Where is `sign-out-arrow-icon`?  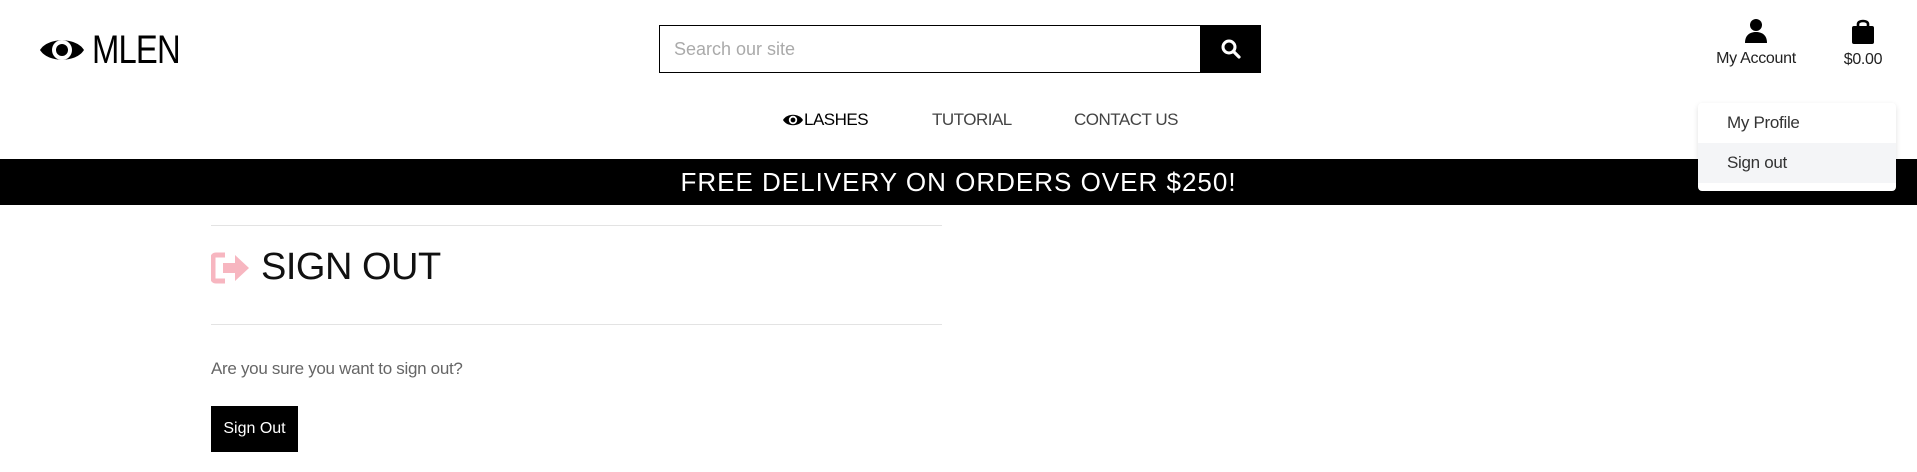
sign-out-arrow-icon is located at coordinates (230, 267).